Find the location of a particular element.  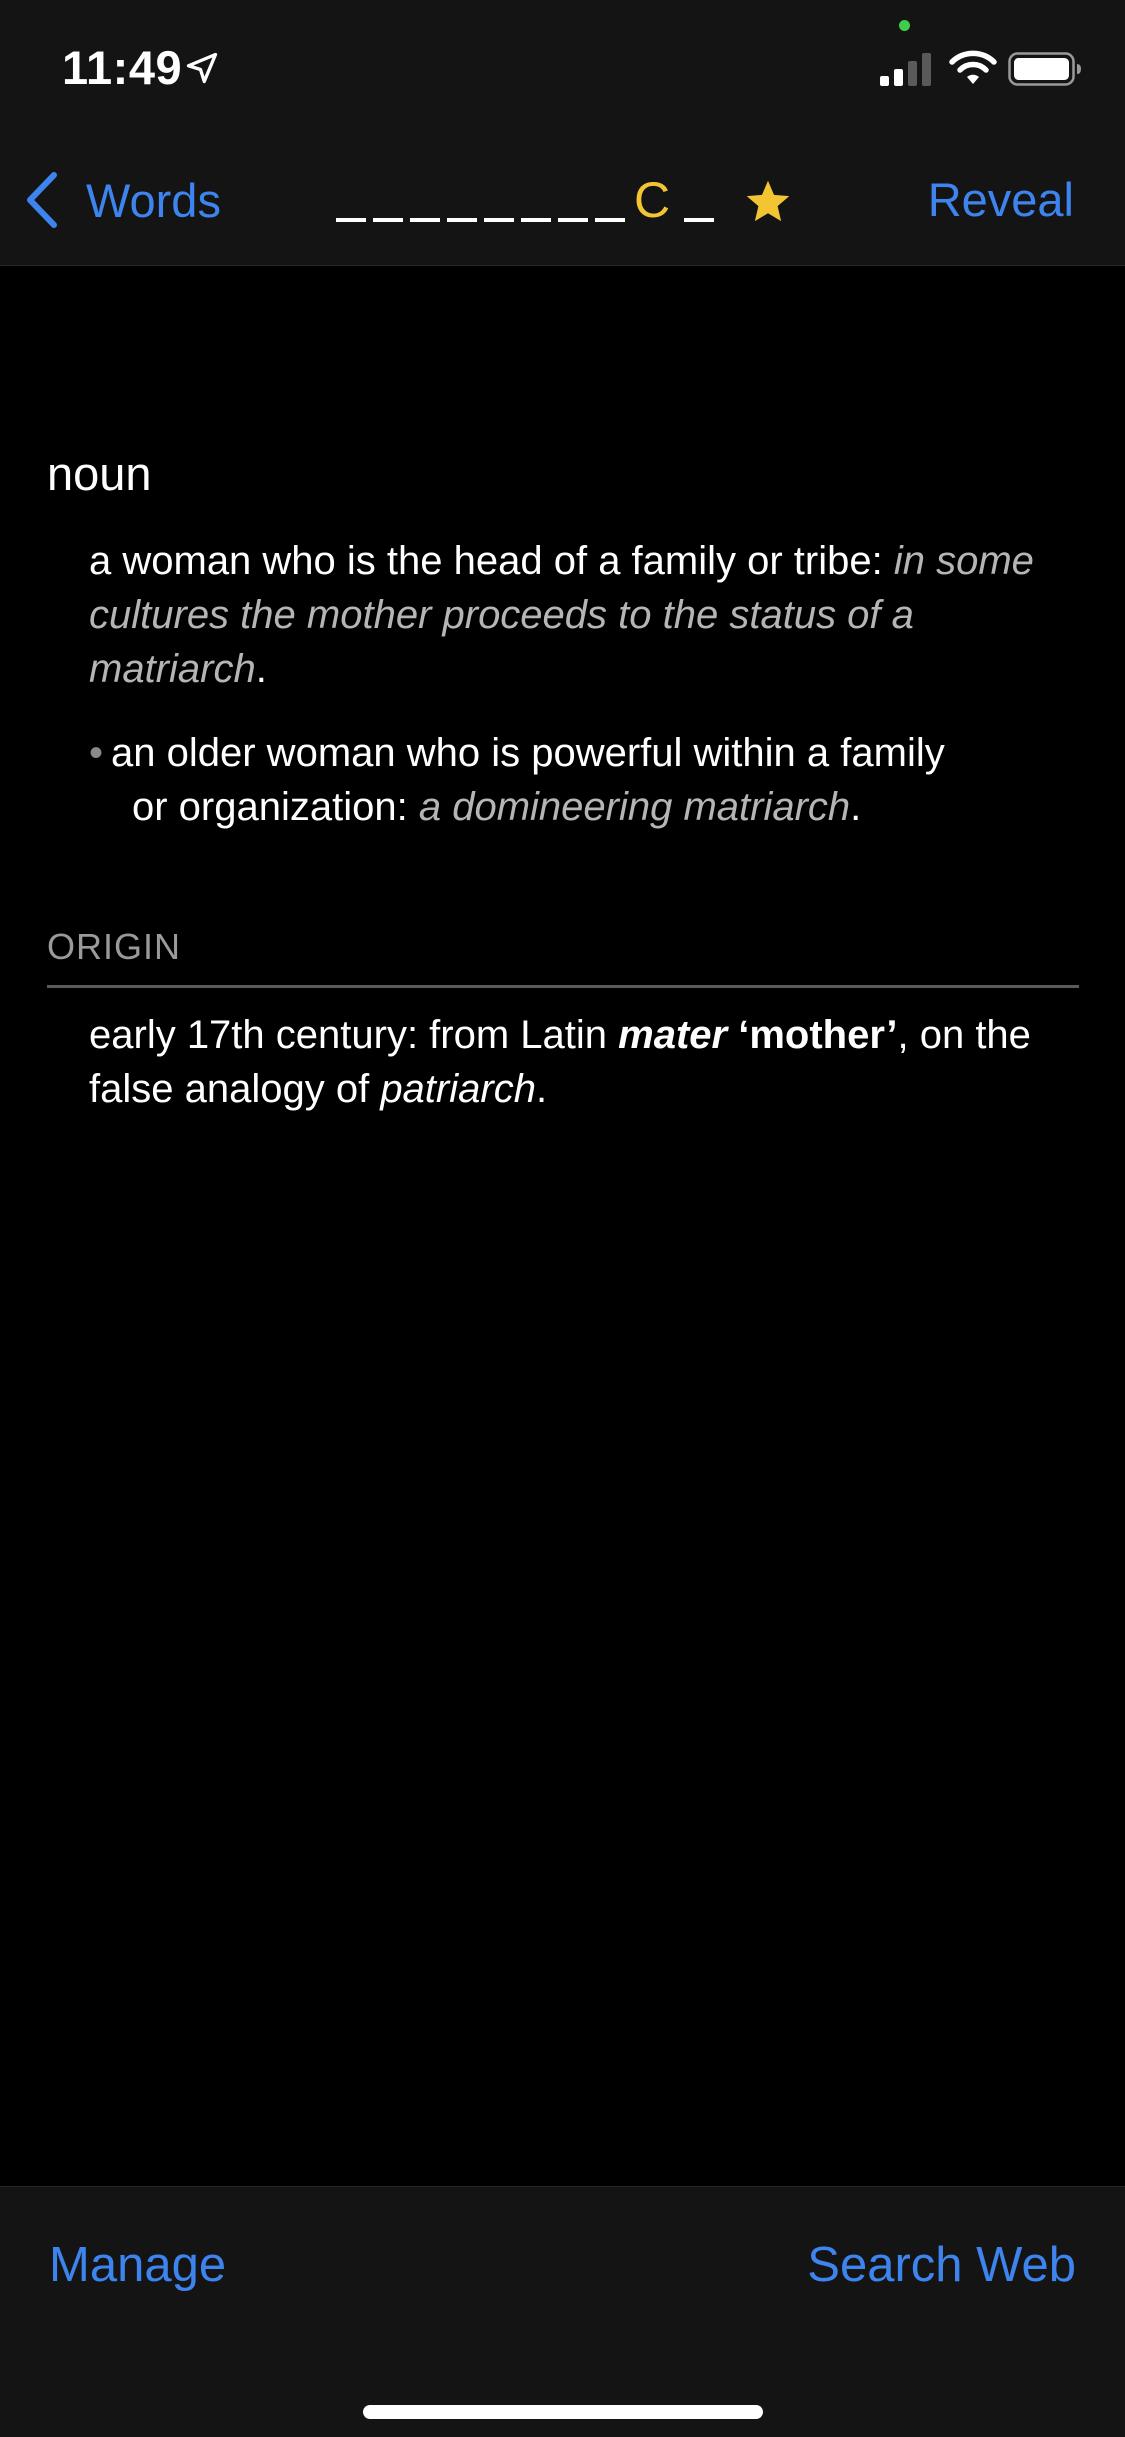

origin-gloss: ‘mother’ is located at coordinates (812, 1035).